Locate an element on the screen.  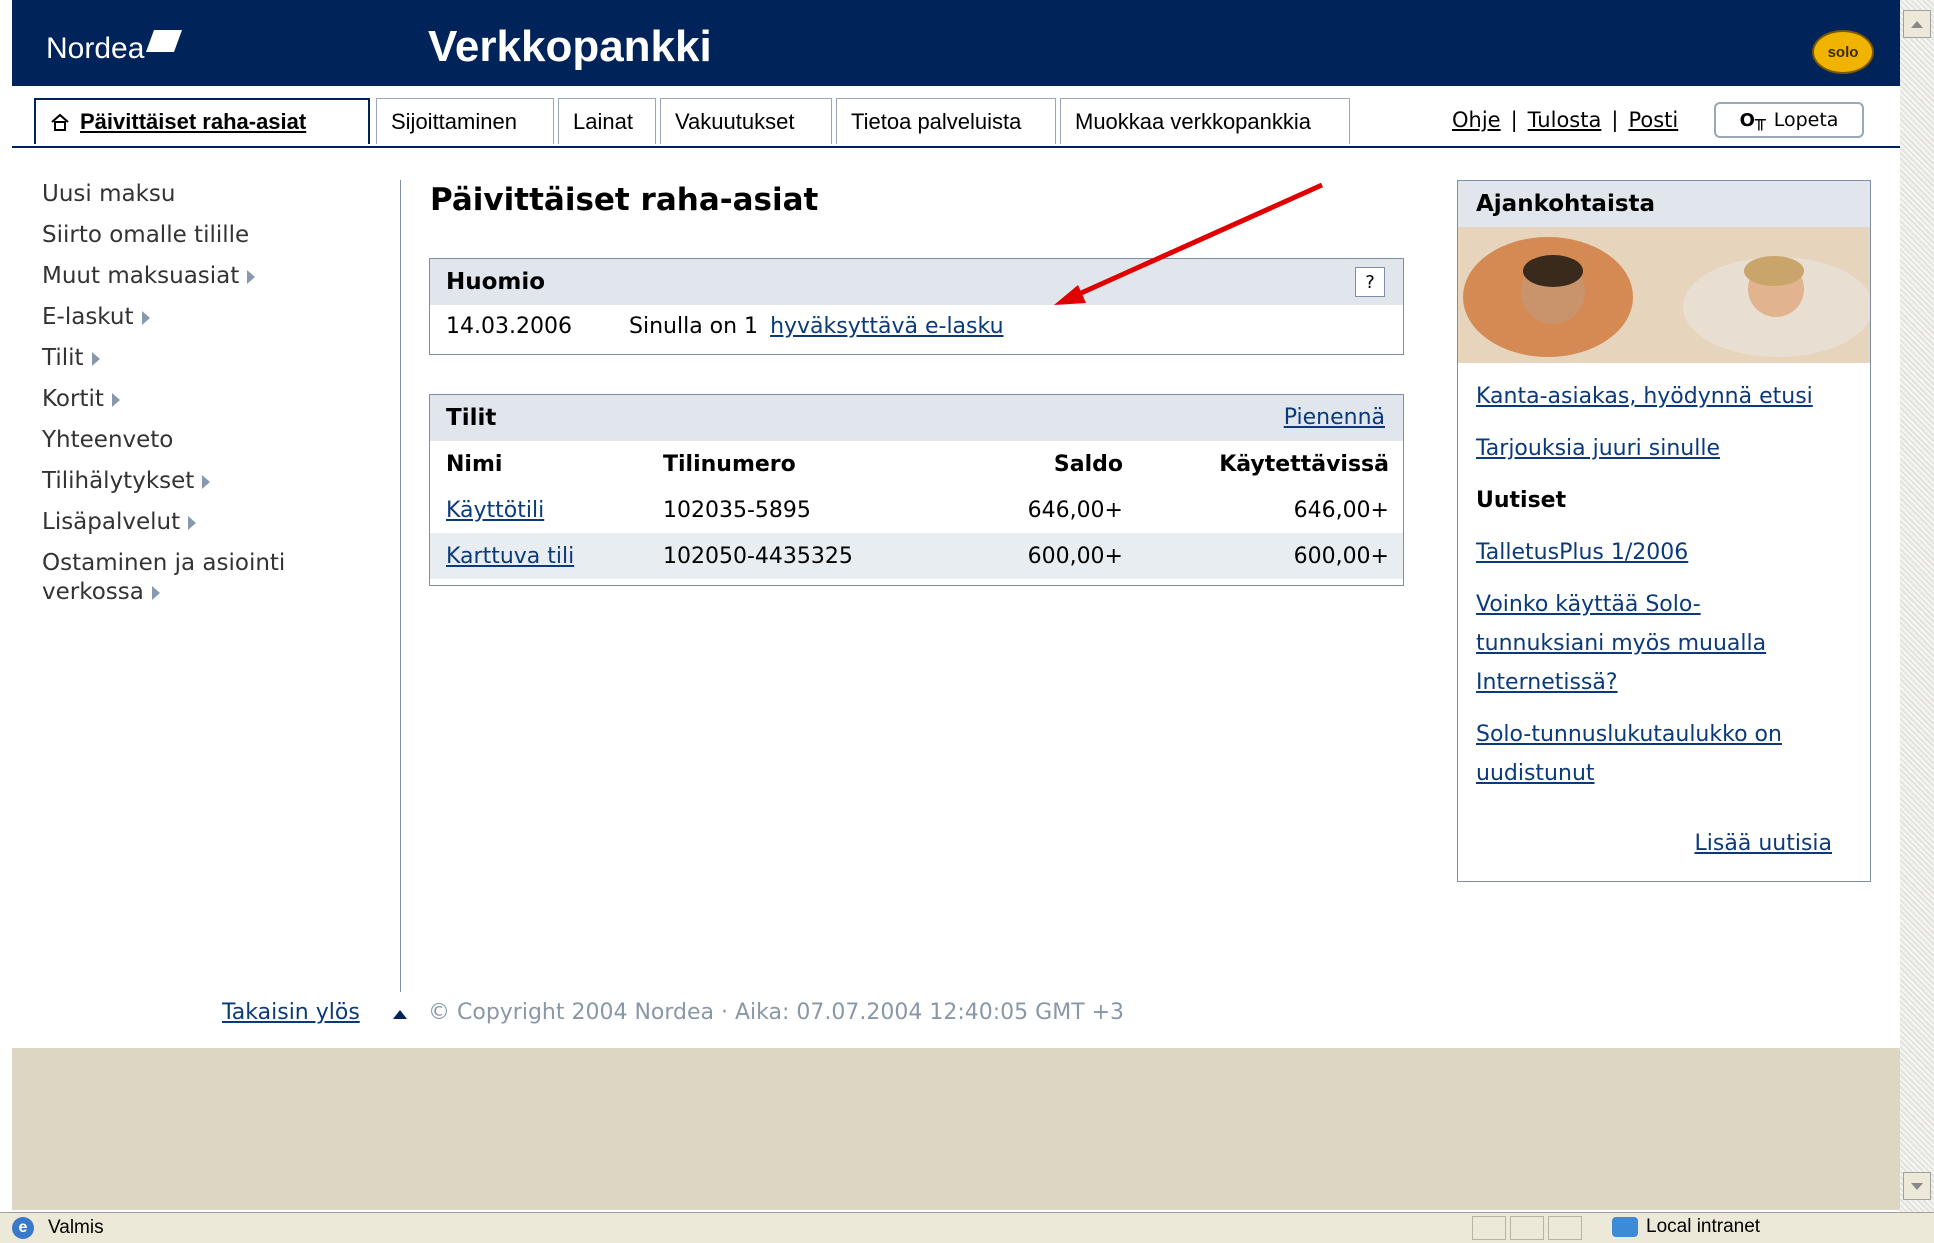
tab-loans: Lainat is located at coordinates (607, 121).